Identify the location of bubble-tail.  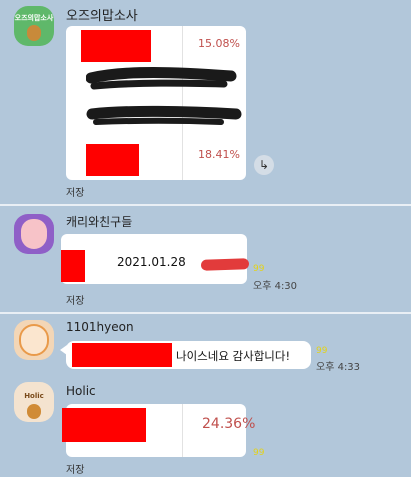
(63, 350).